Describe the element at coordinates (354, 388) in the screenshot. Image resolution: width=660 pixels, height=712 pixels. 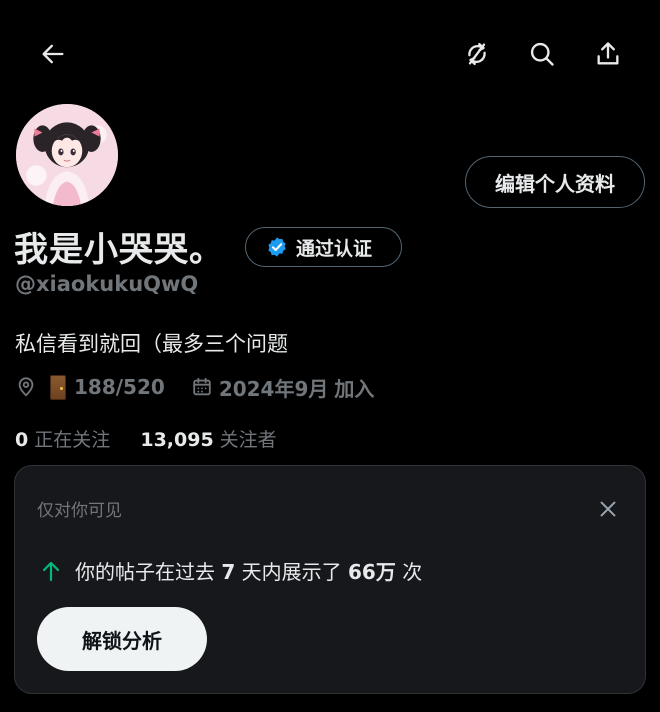
I see `joined-suffix: 加入` at that location.